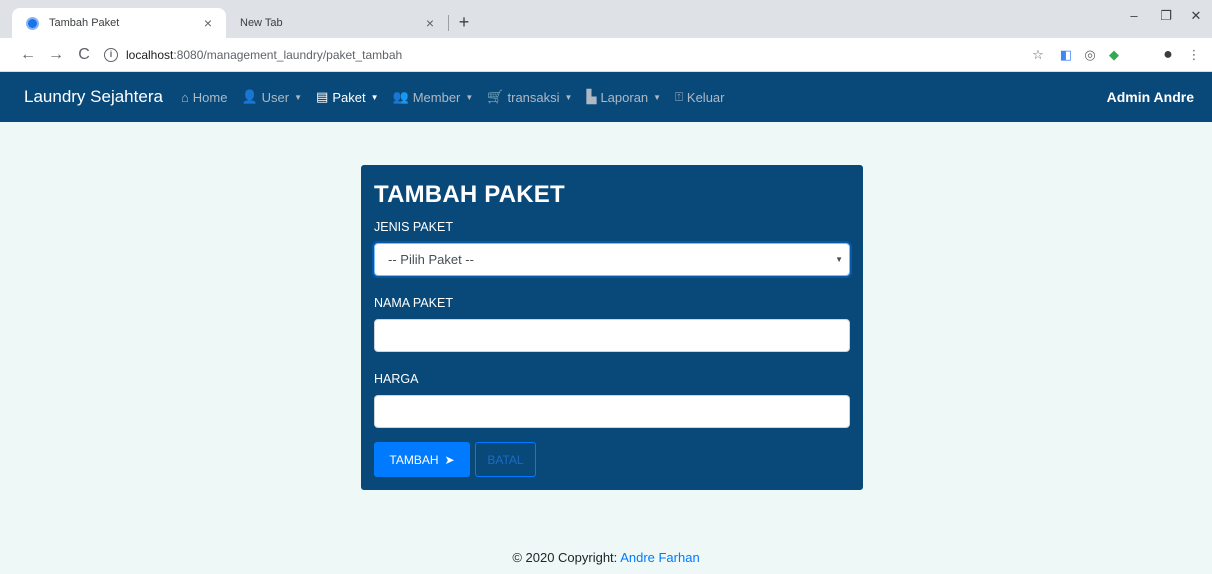 This screenshot has width=1212, height=574. Describe the element at coordinates (612, 411) in the screenshot. I see `harga-input` at that location.